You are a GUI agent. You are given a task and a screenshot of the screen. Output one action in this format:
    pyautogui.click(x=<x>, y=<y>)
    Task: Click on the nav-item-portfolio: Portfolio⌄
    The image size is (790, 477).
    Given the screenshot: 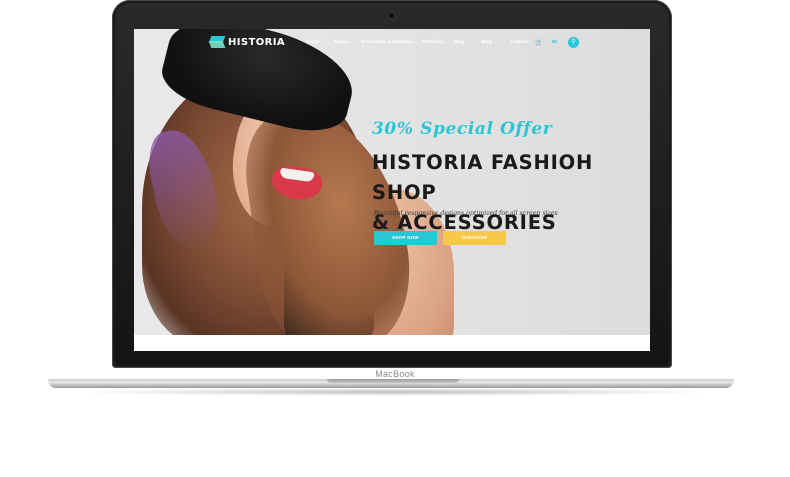 What is the action you would take?
    pyautogui.click(x=433, y=41)
    